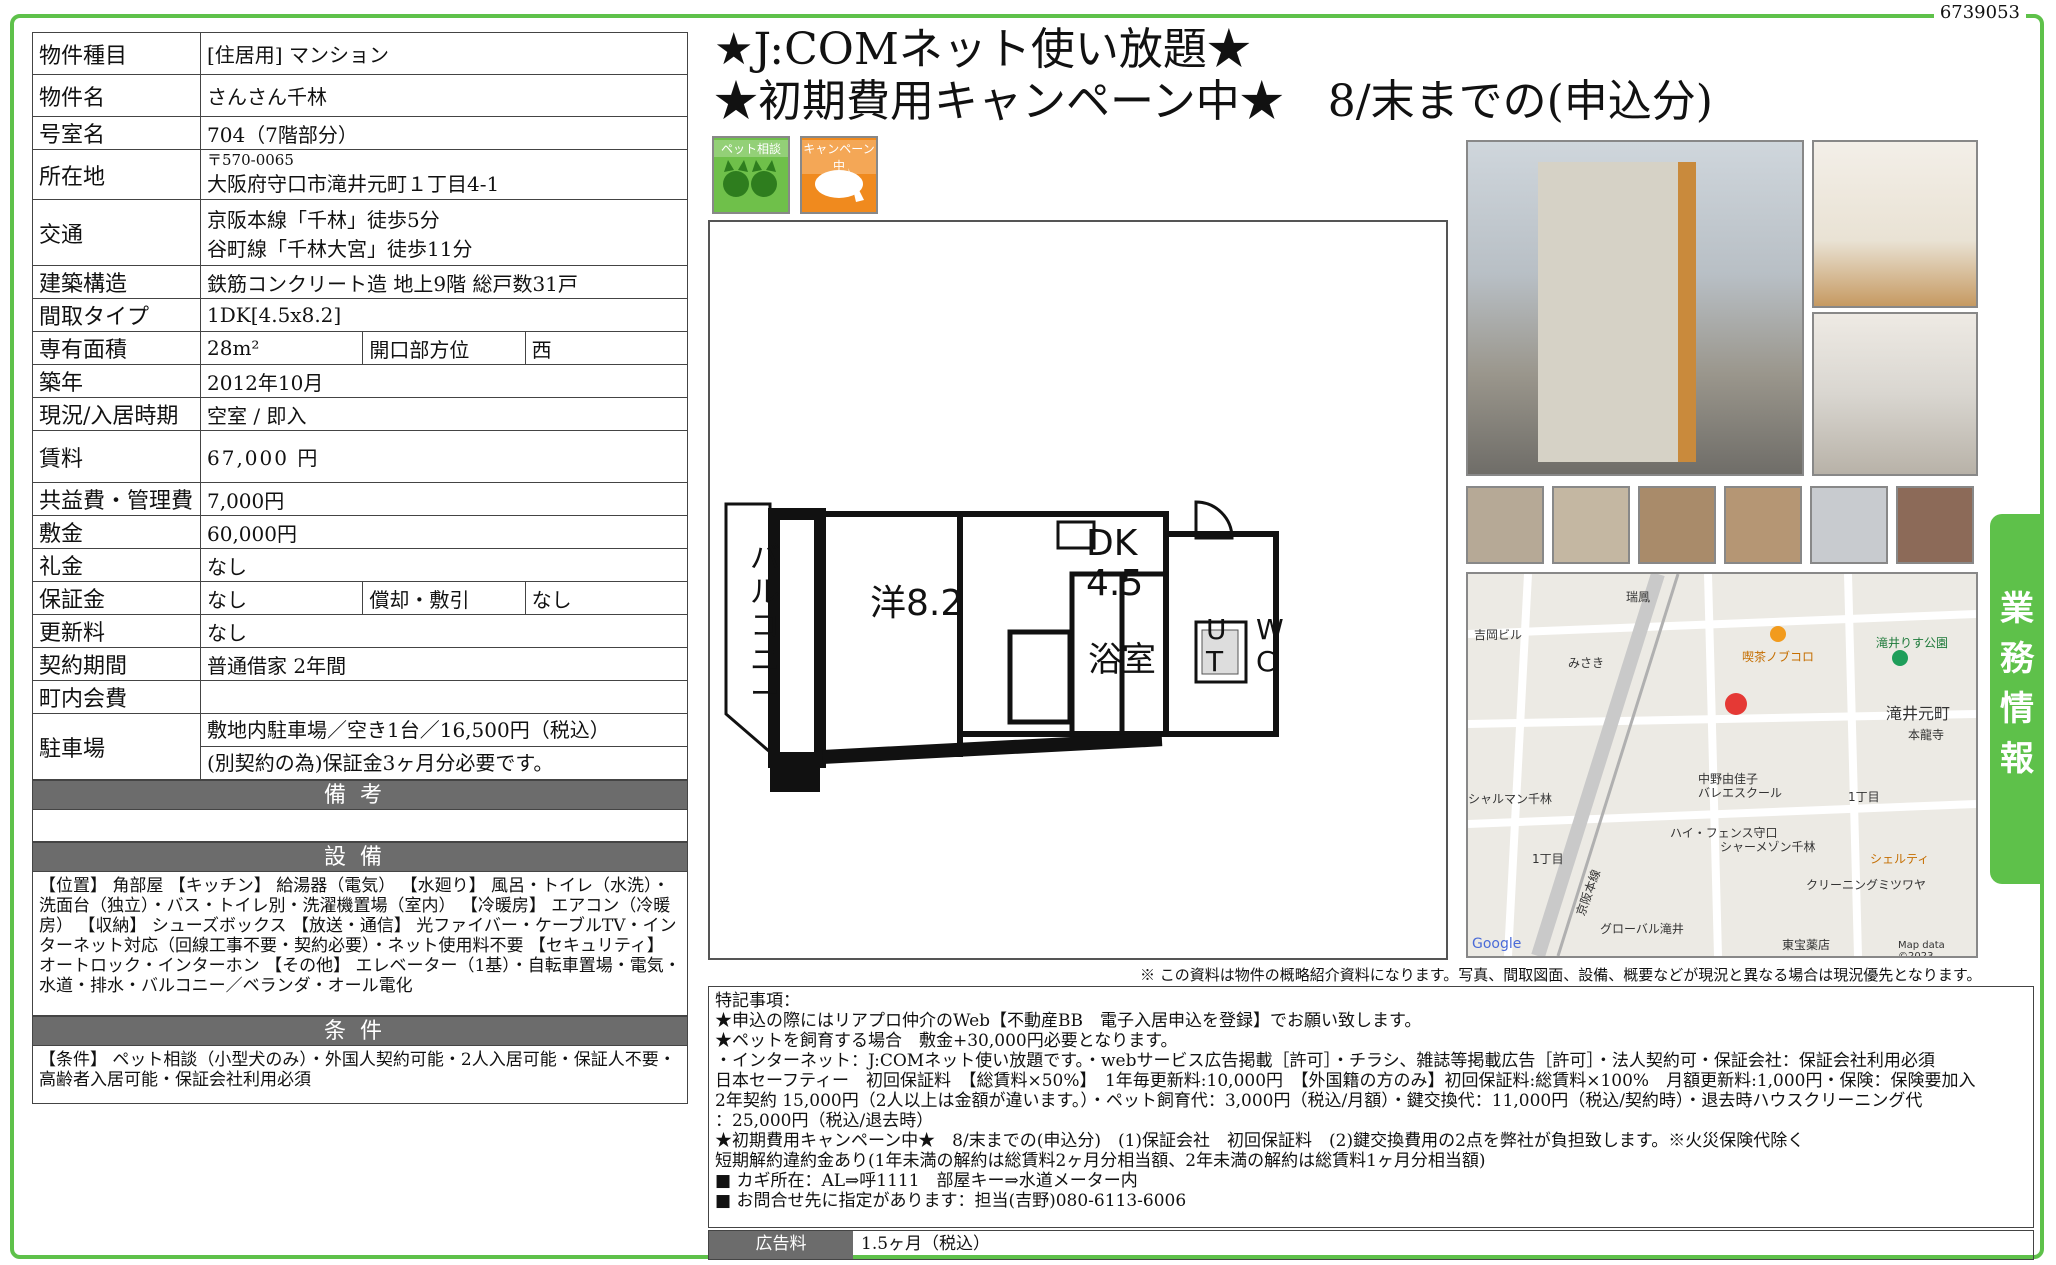 The image size is (2056, 1265). Describe the element at coordinates (839, 175) in the screenshot. I see `campaign-badge: キャンペーン中` at that location.